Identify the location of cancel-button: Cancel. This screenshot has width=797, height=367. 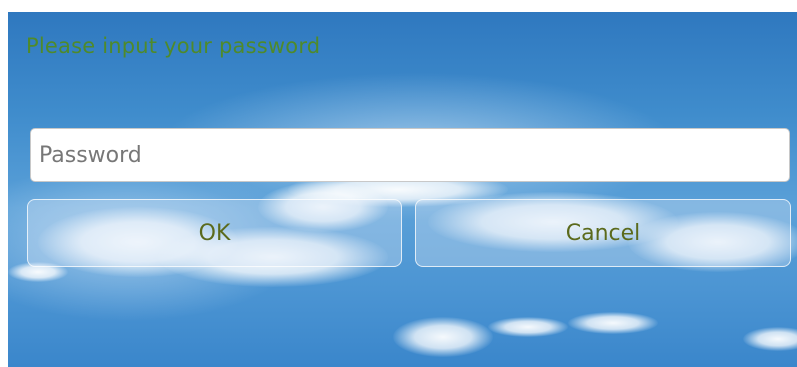
(603, 233).